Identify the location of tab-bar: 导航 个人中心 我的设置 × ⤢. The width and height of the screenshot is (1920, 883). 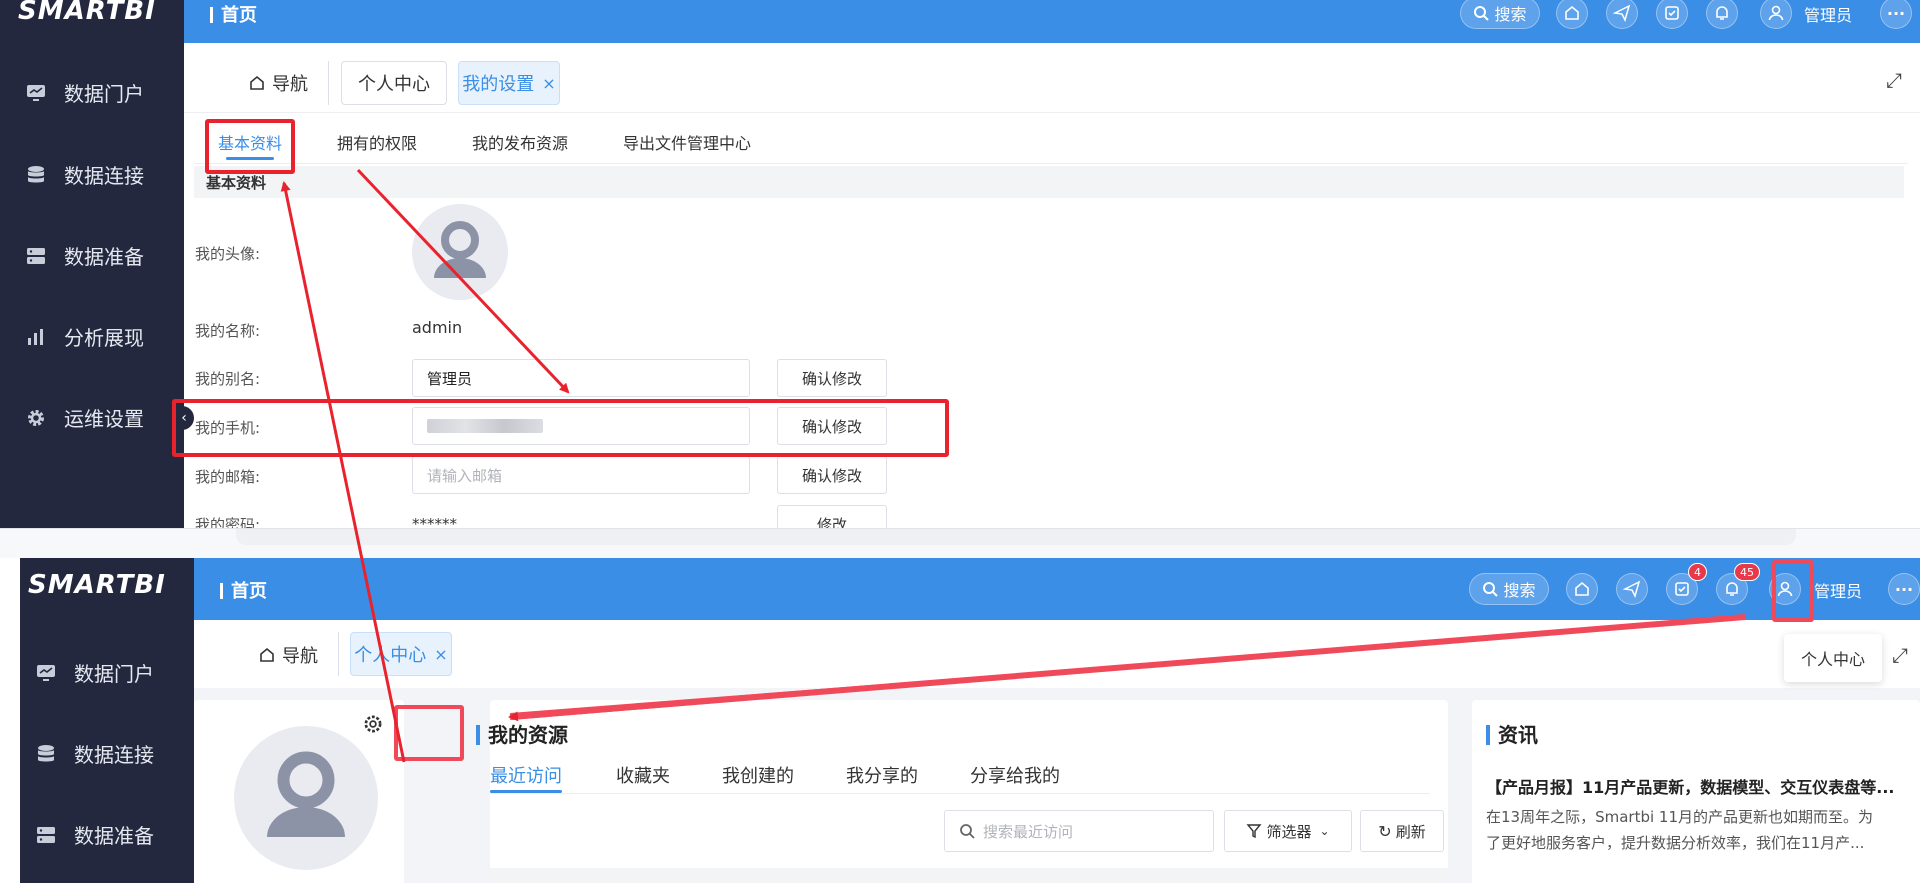
(1052, 78).